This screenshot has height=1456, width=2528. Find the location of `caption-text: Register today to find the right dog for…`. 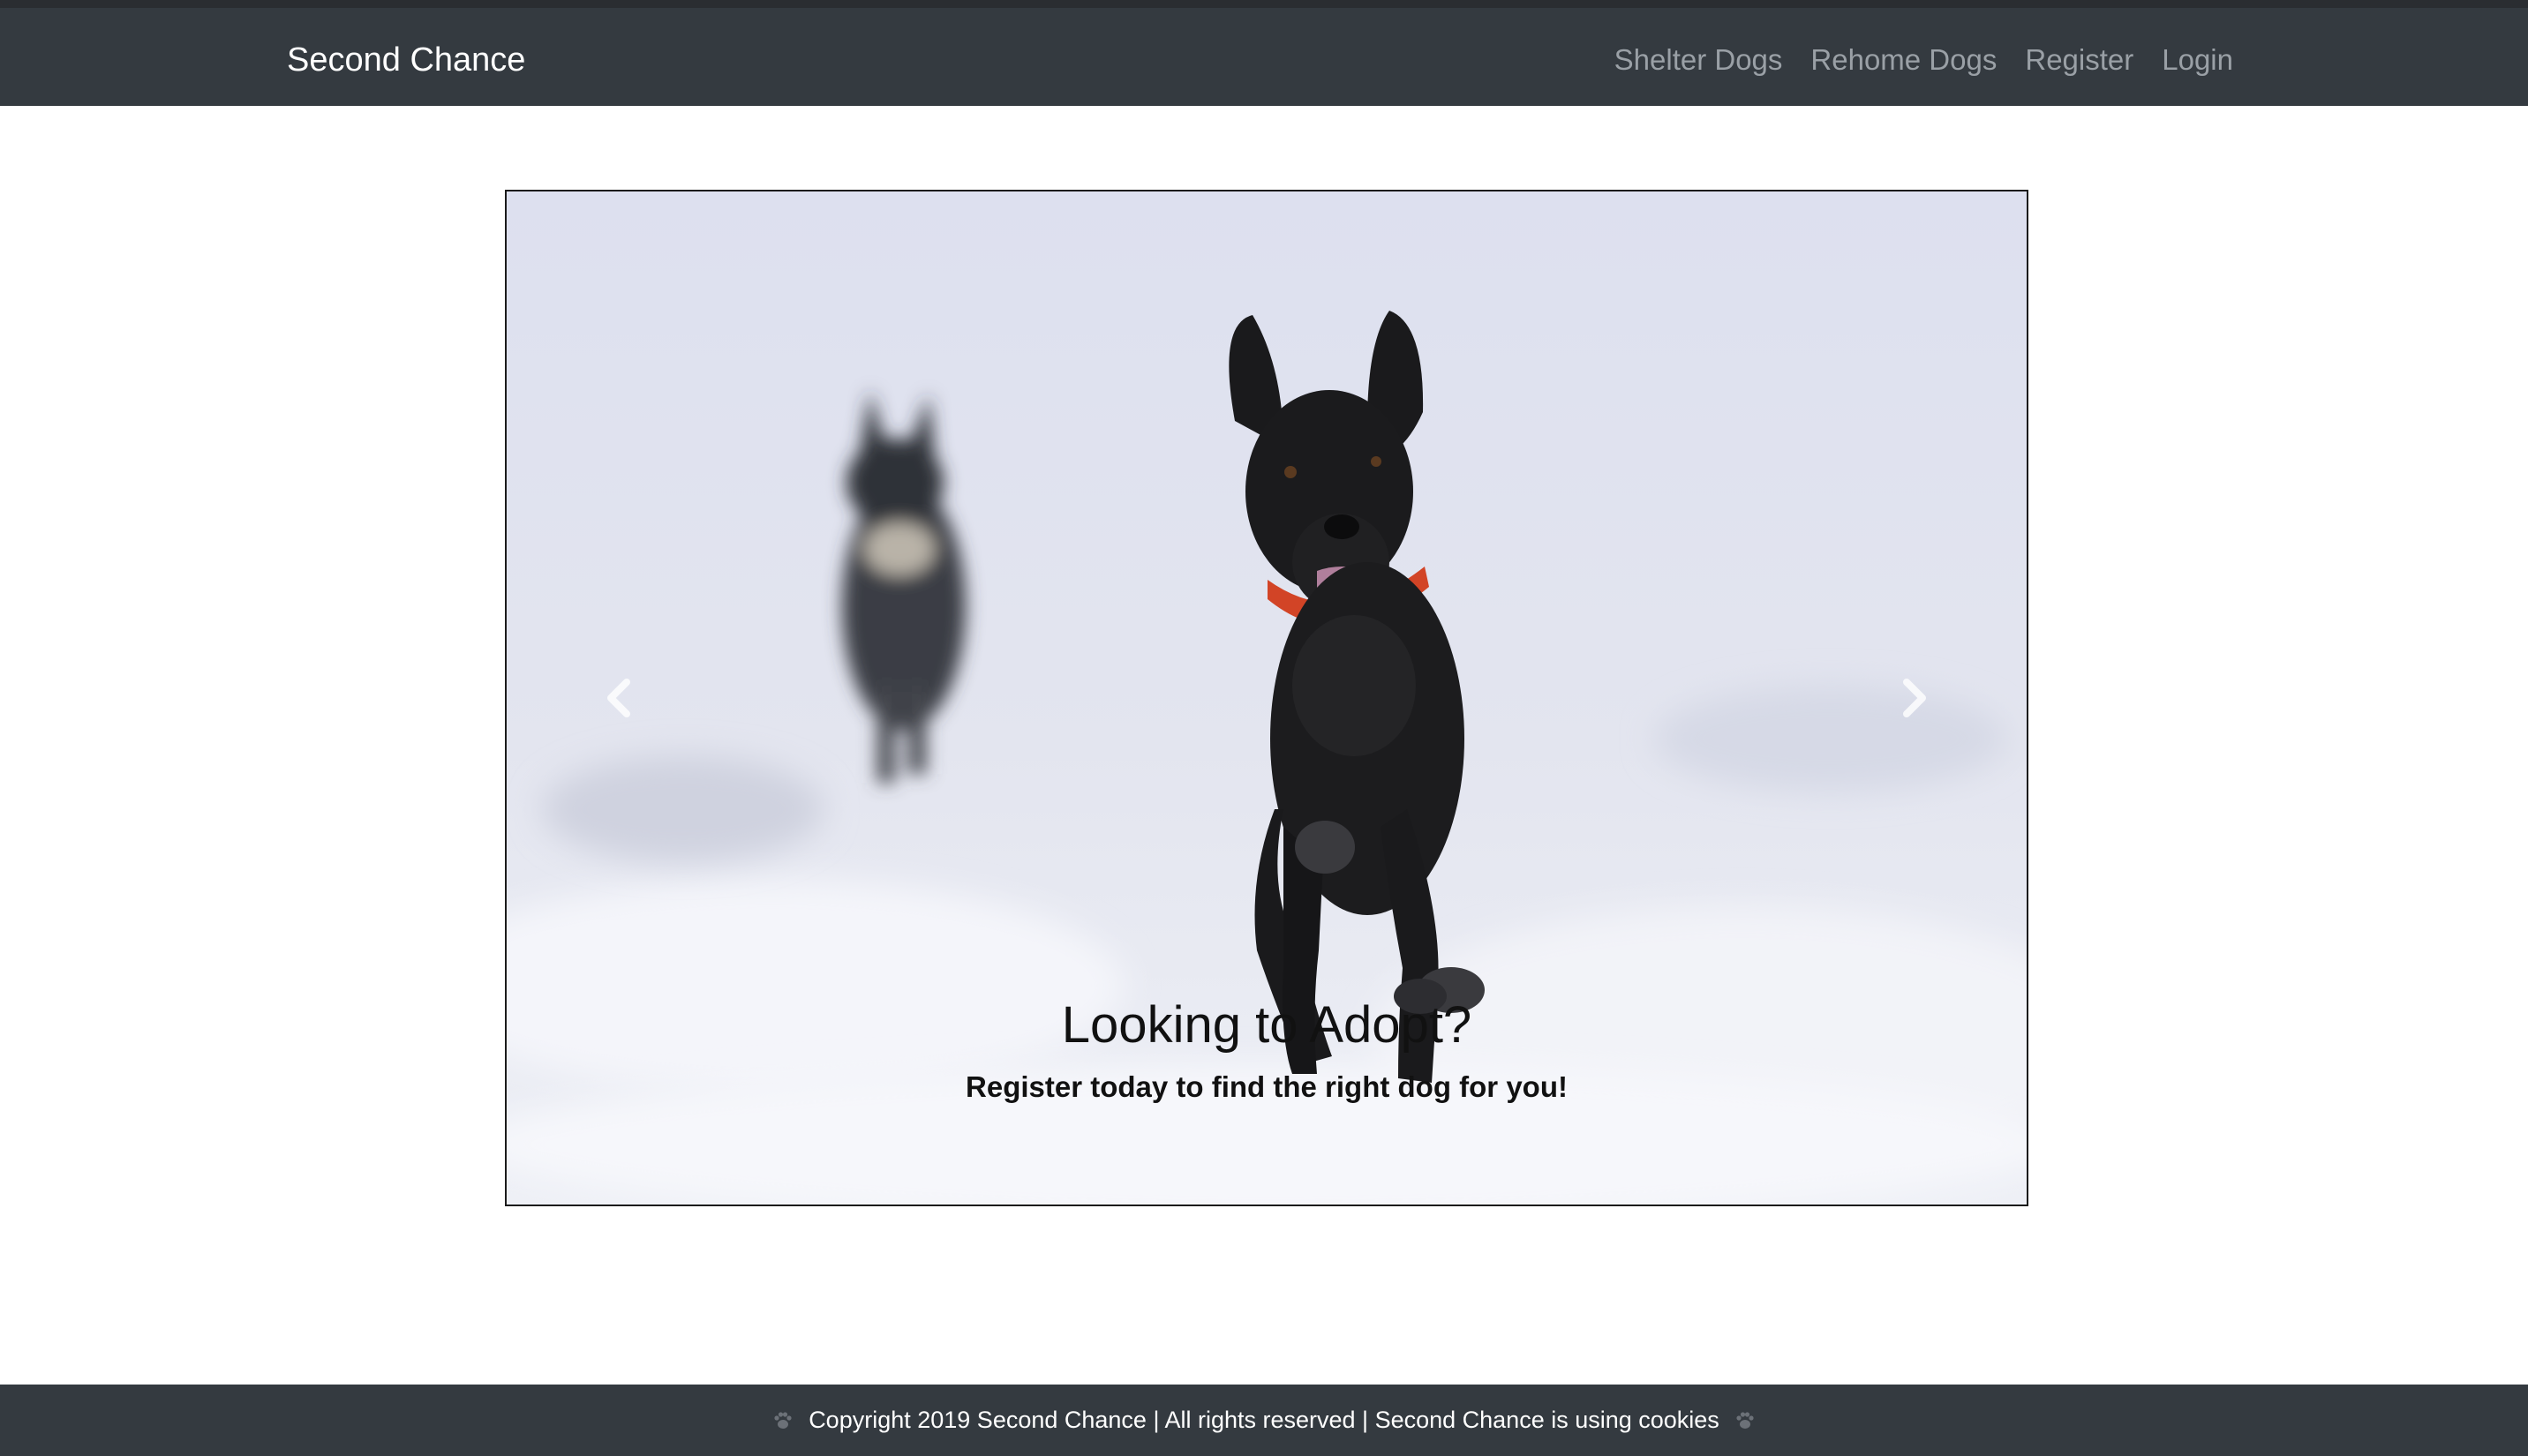

caption-text: Register today to find the right dog for… is located at coordinates (1267, 1086).